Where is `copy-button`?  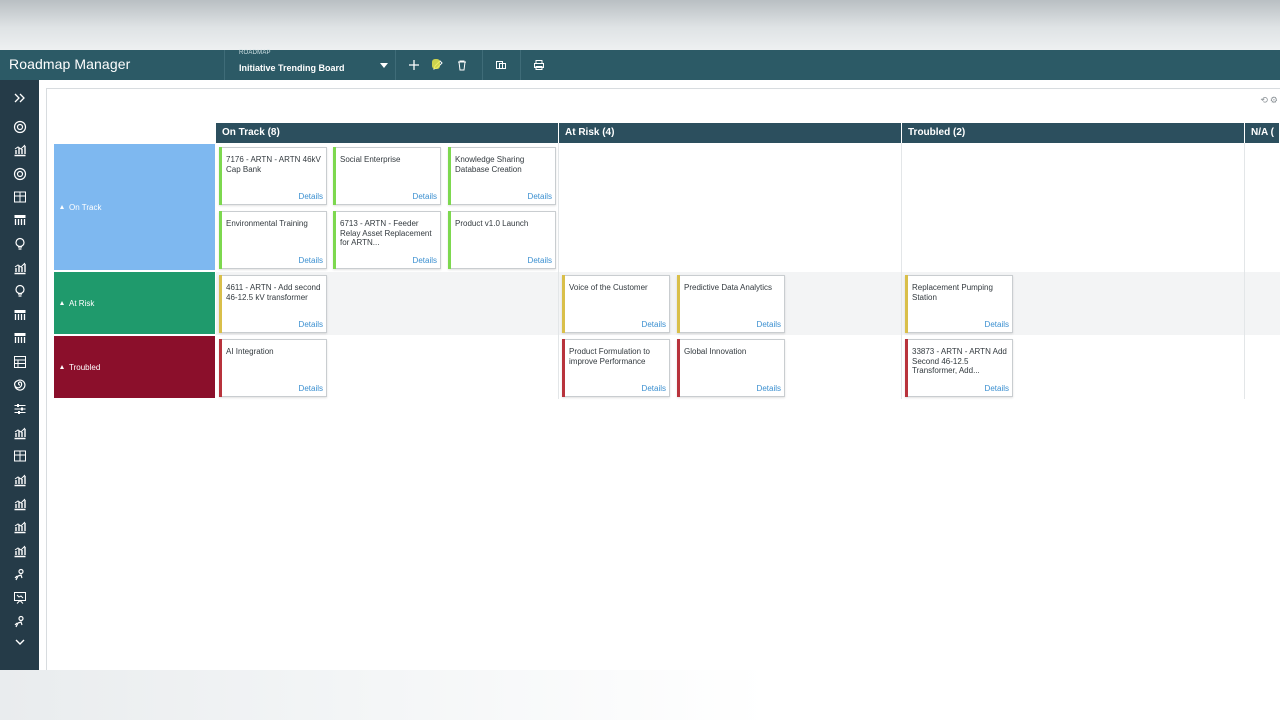
copy-button is located at coordinates (501, 65).